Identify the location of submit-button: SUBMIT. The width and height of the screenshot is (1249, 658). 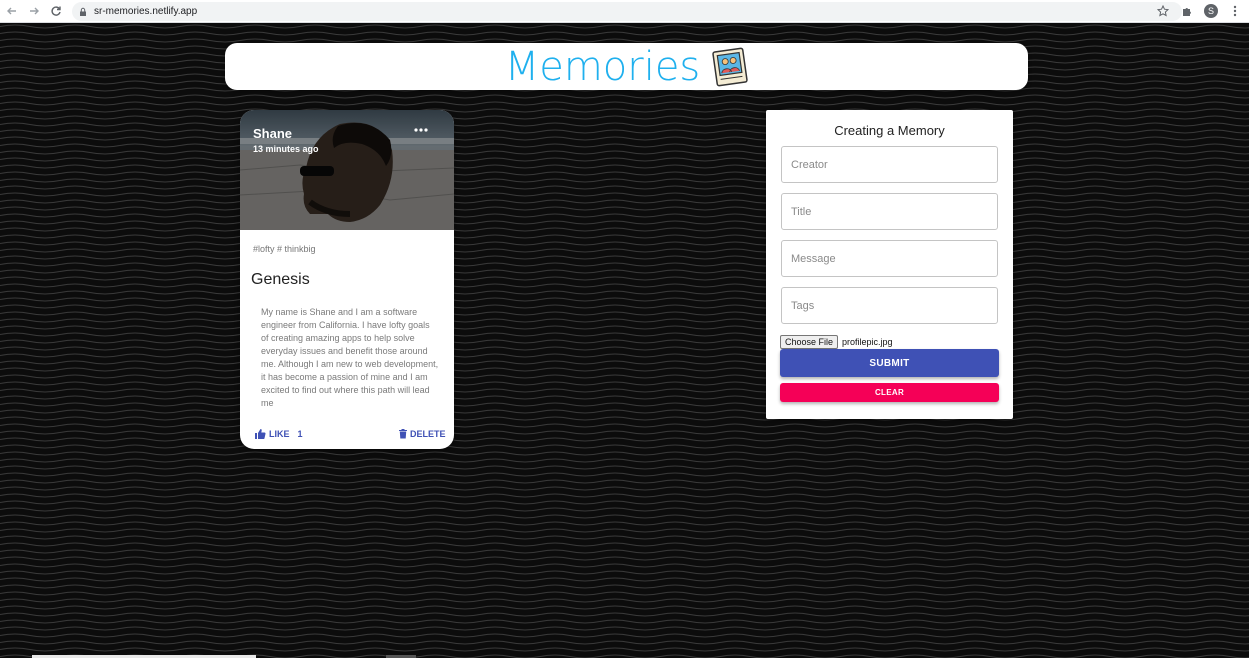
(889, 363).